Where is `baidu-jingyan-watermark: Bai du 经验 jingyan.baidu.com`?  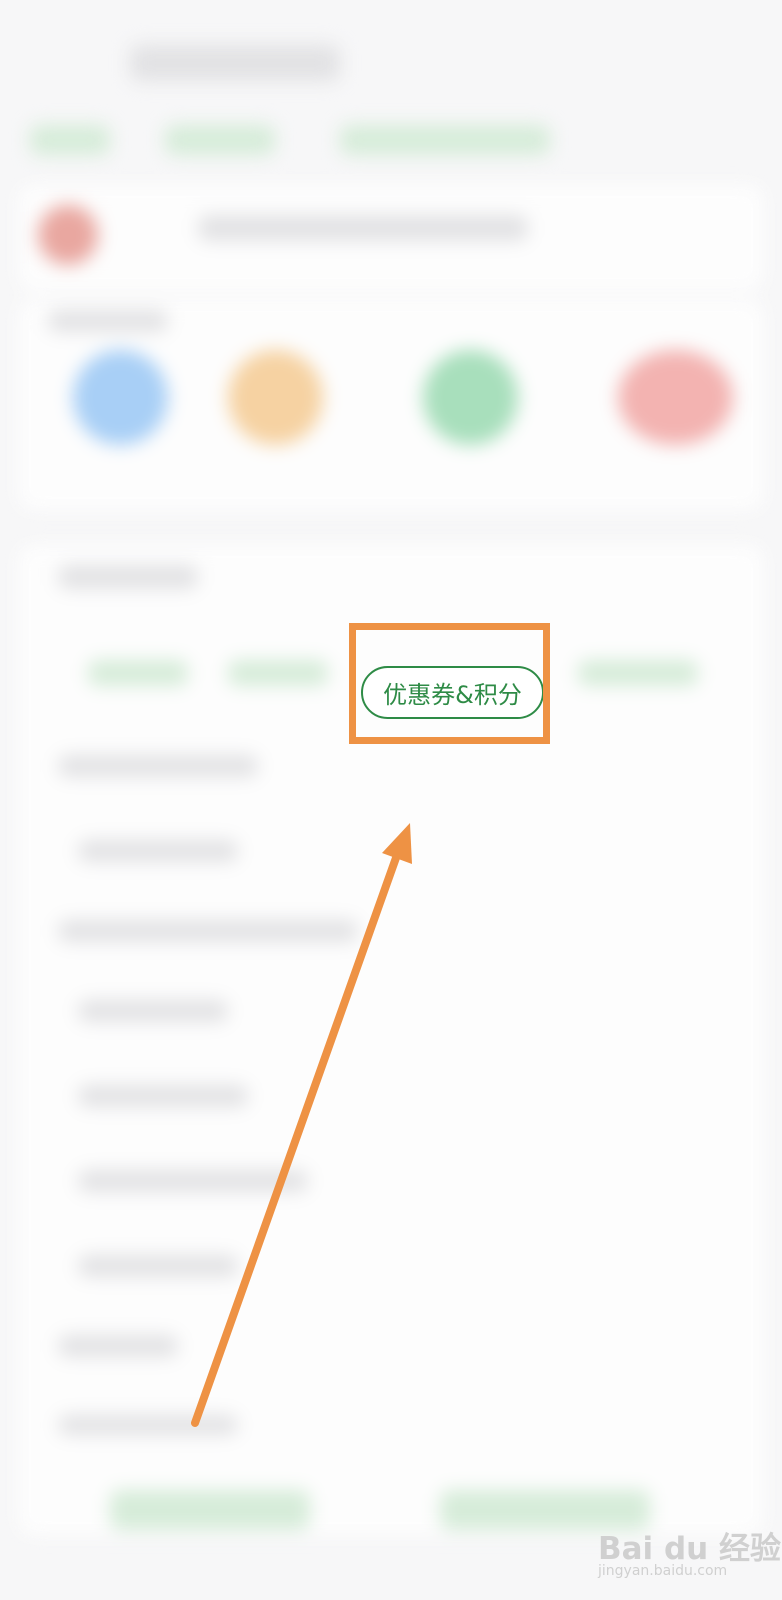
baidu-jingyan-watermark: Bai du 经验 jingyan.baidu.com is located at coordinates (690, 1551).